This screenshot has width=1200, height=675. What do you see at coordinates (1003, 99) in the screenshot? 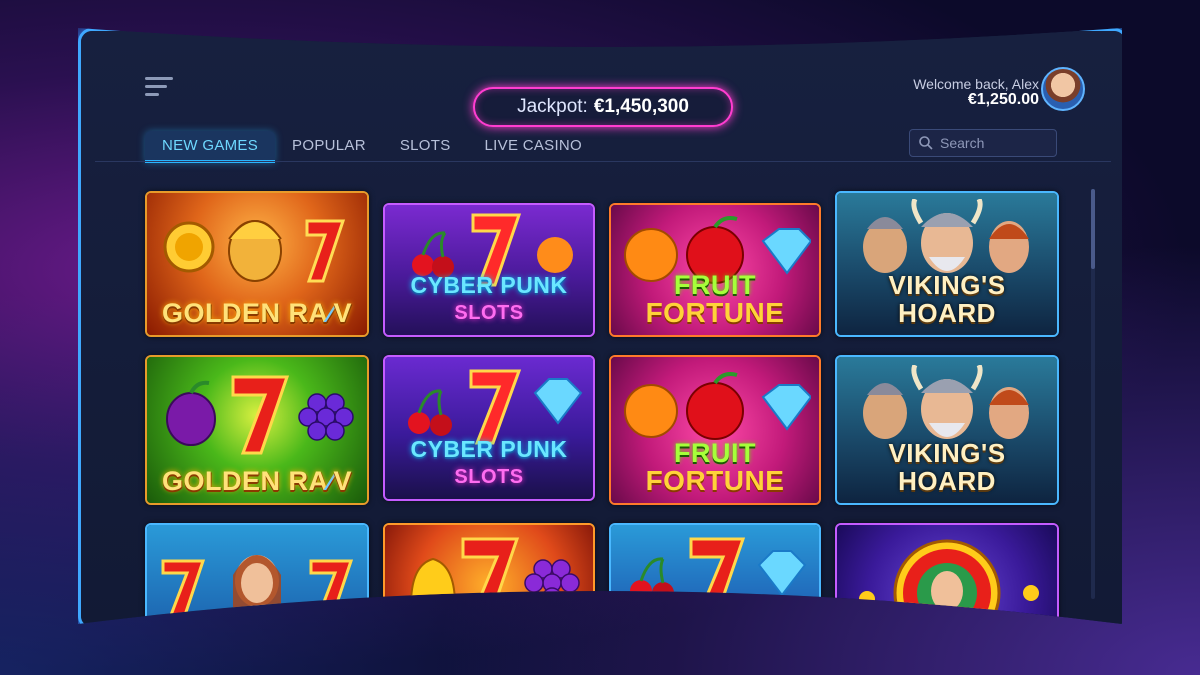
I see `account-balance: €1,250.00` at bounding box center [1003, 99].